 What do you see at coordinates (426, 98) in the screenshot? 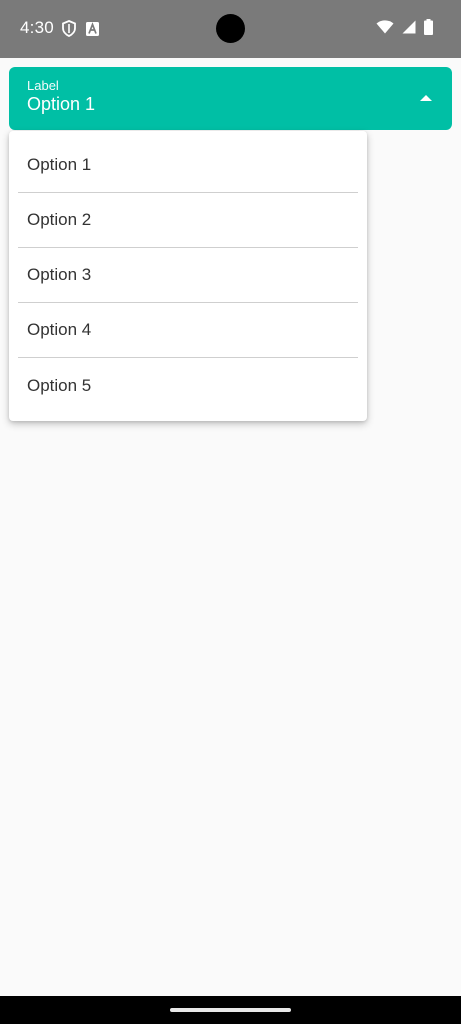
I see `caret-up-icon` at bounding box center [426, 98].